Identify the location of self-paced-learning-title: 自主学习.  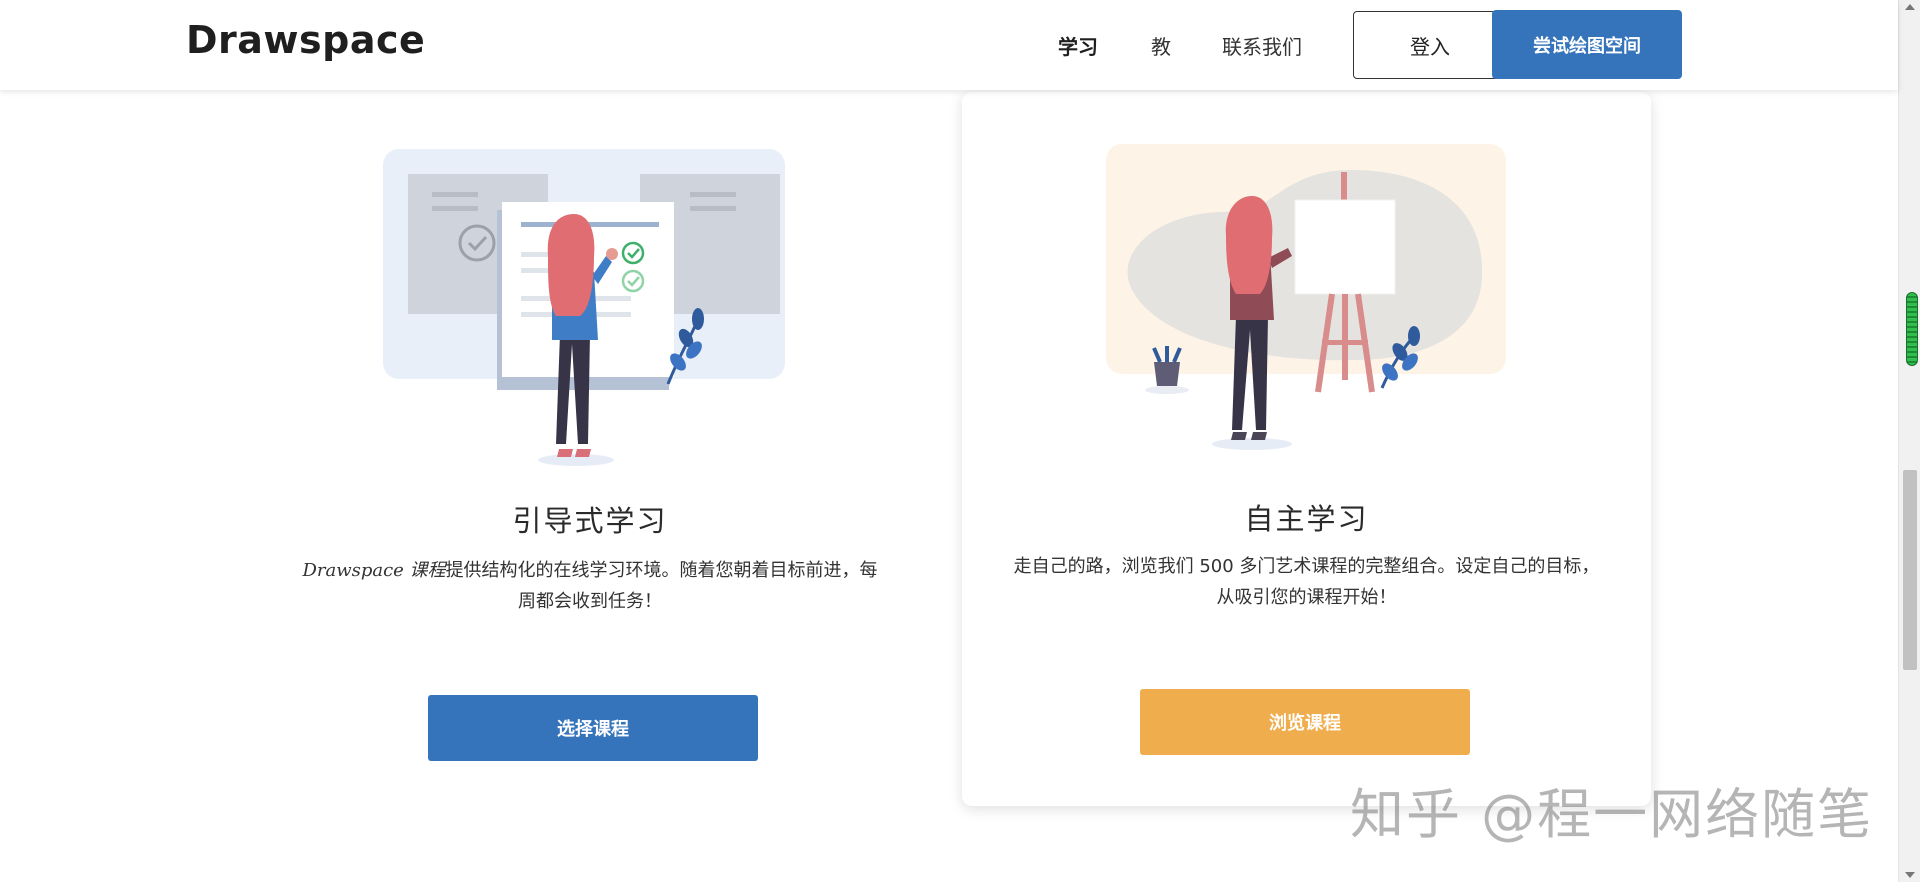
(1306, 519).